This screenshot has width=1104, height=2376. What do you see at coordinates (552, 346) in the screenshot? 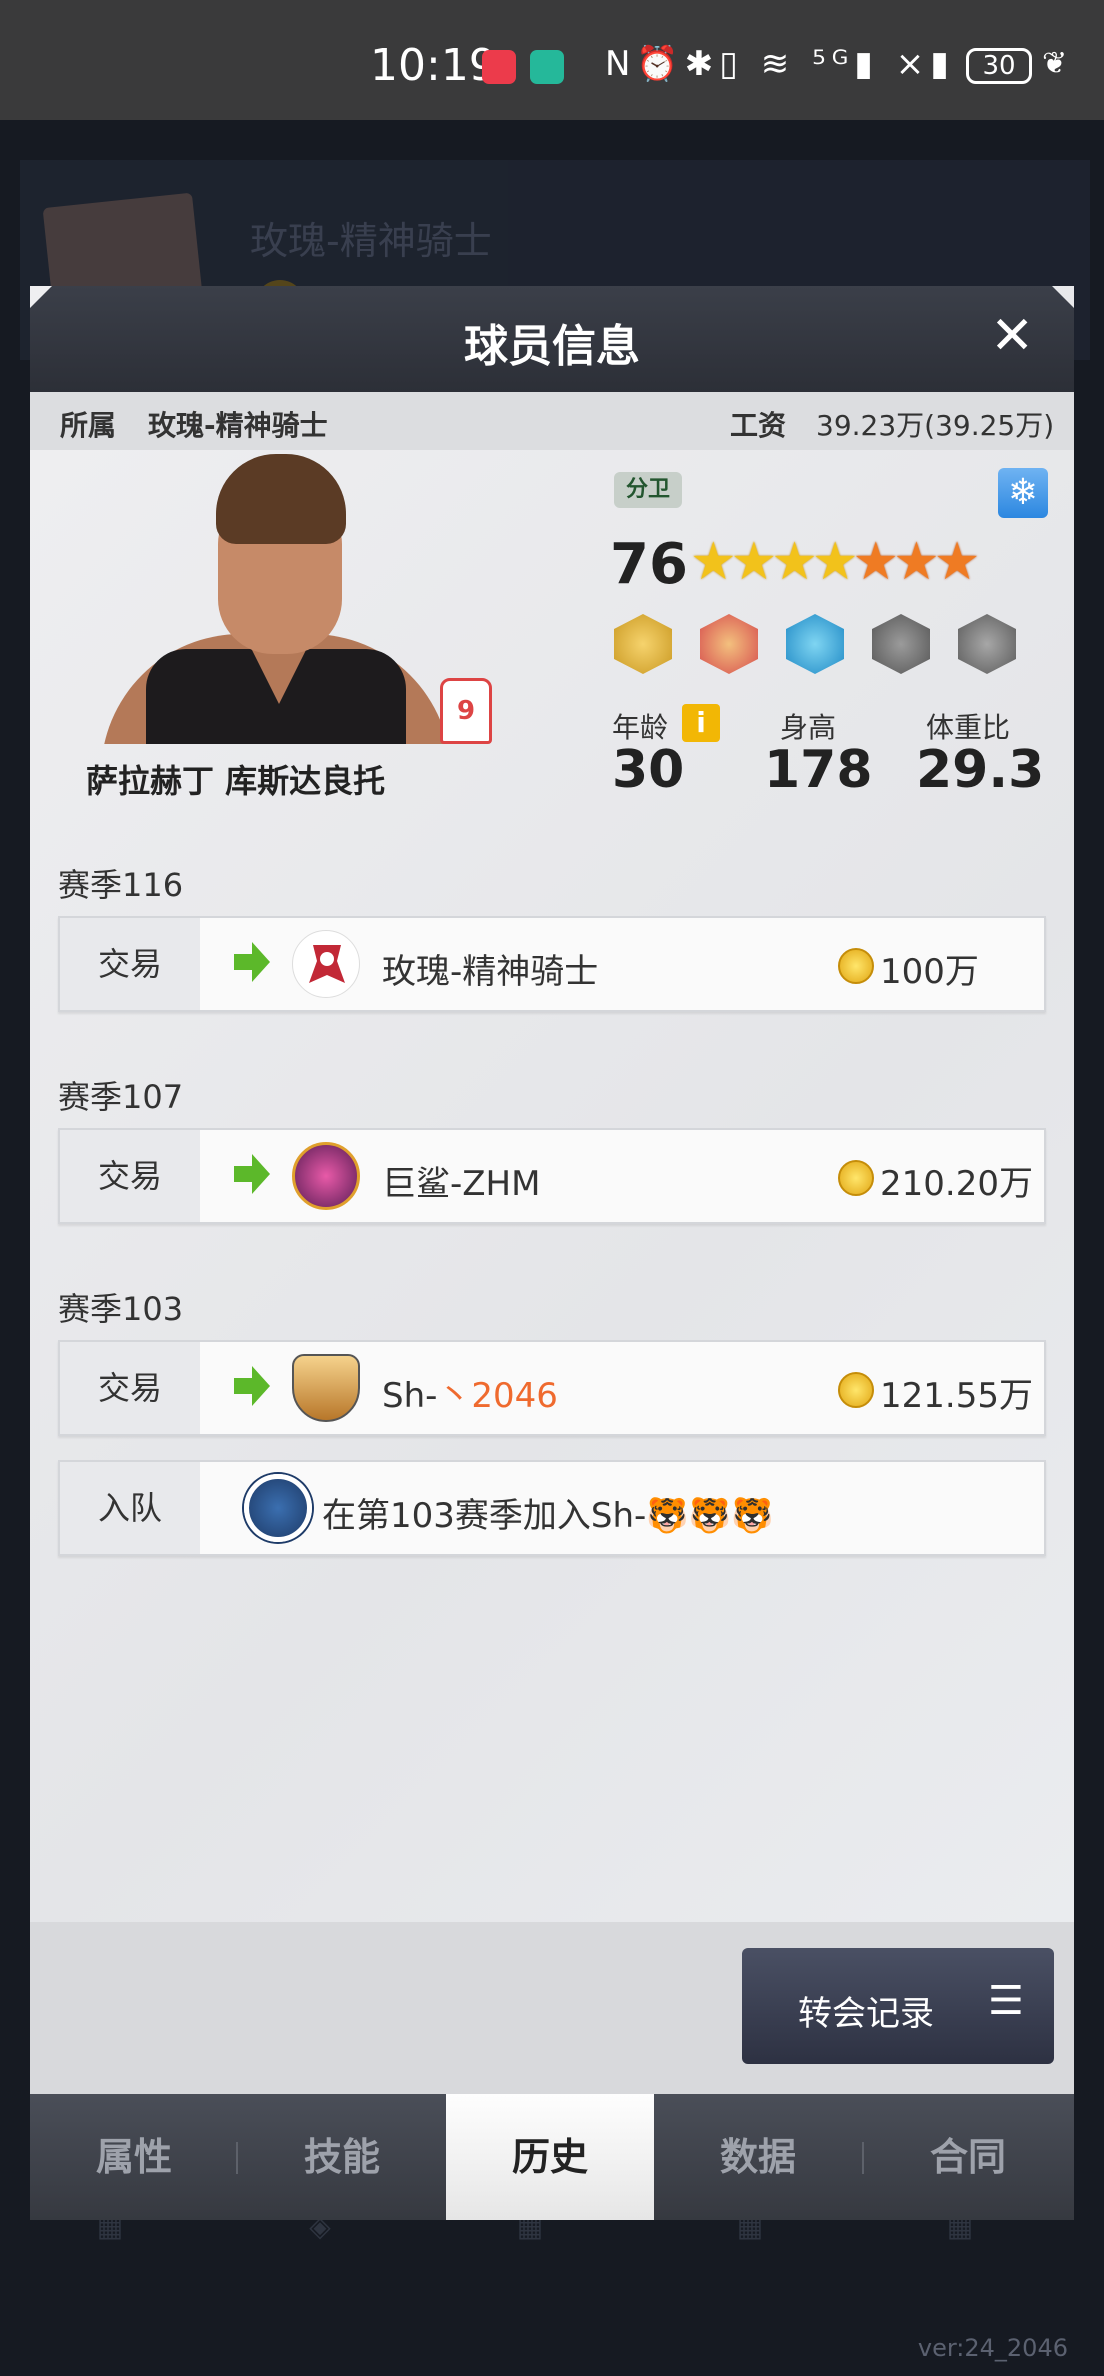
I see `modal-title: 球员信息` at bounding box center [552, 346].